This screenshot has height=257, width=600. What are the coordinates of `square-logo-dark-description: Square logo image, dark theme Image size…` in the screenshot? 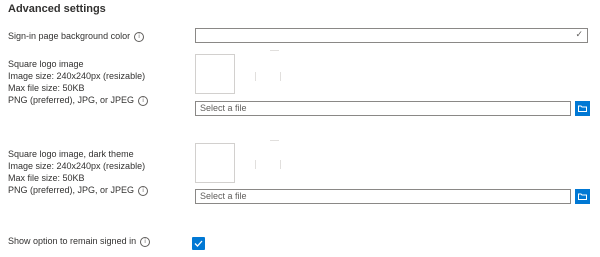 It's located at (78, 172).